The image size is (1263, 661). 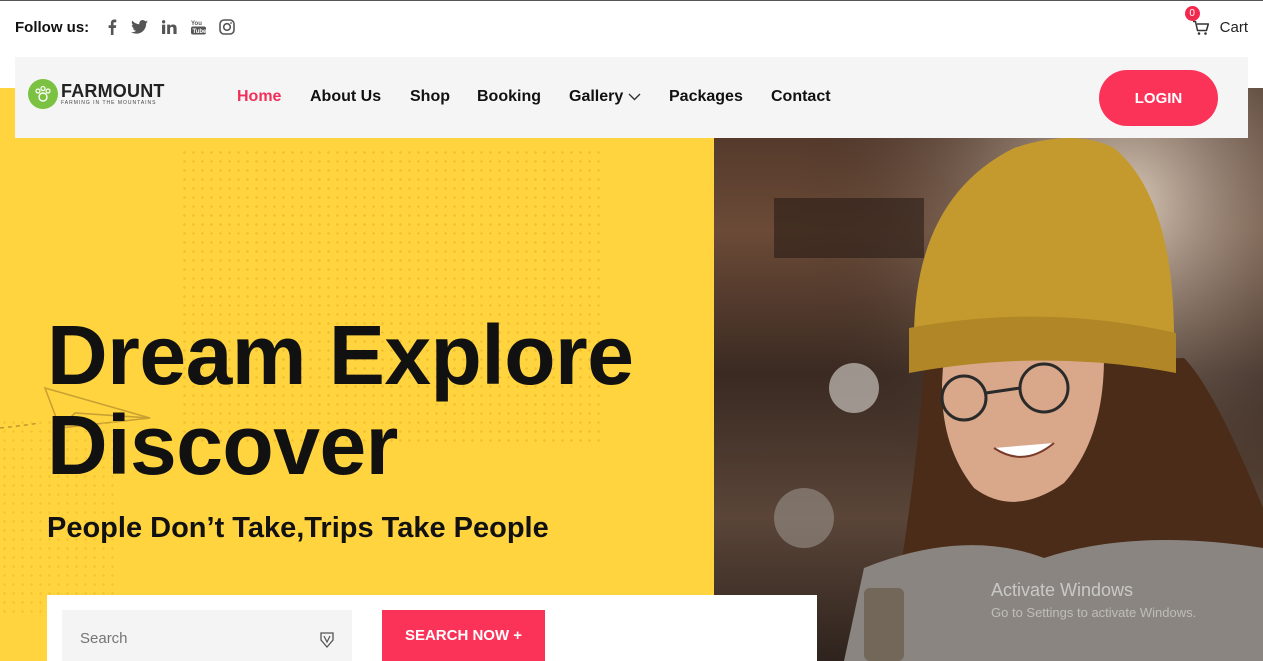 What do you see at coordinates (227, 27) in the screenshot?
I see `instagram-icon` at bounding box center [227, 27].